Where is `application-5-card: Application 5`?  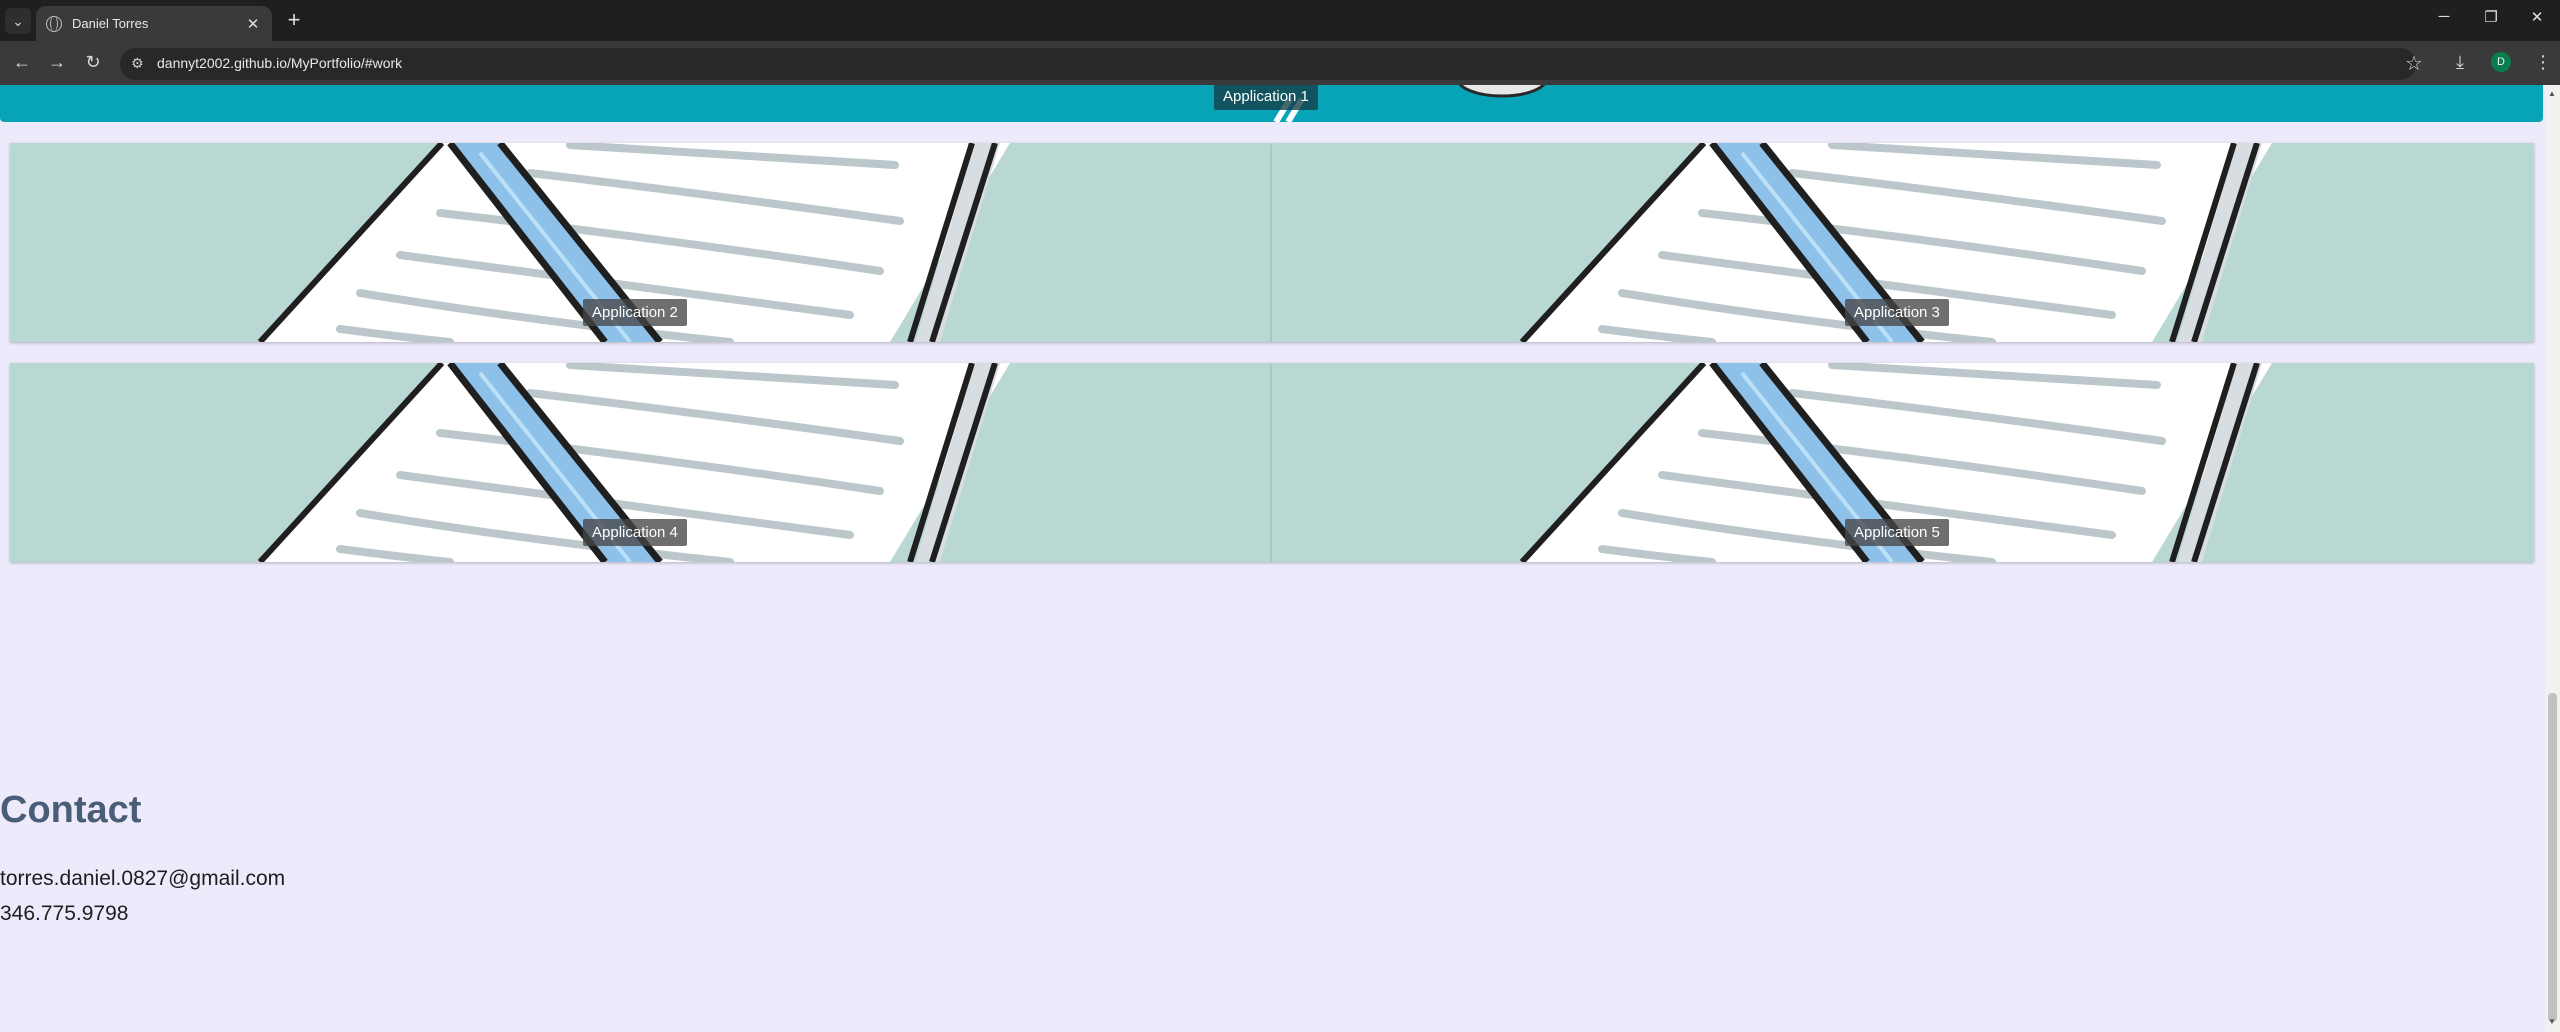
application-5-card: Application 5 is located at coordinates (1903, 462).